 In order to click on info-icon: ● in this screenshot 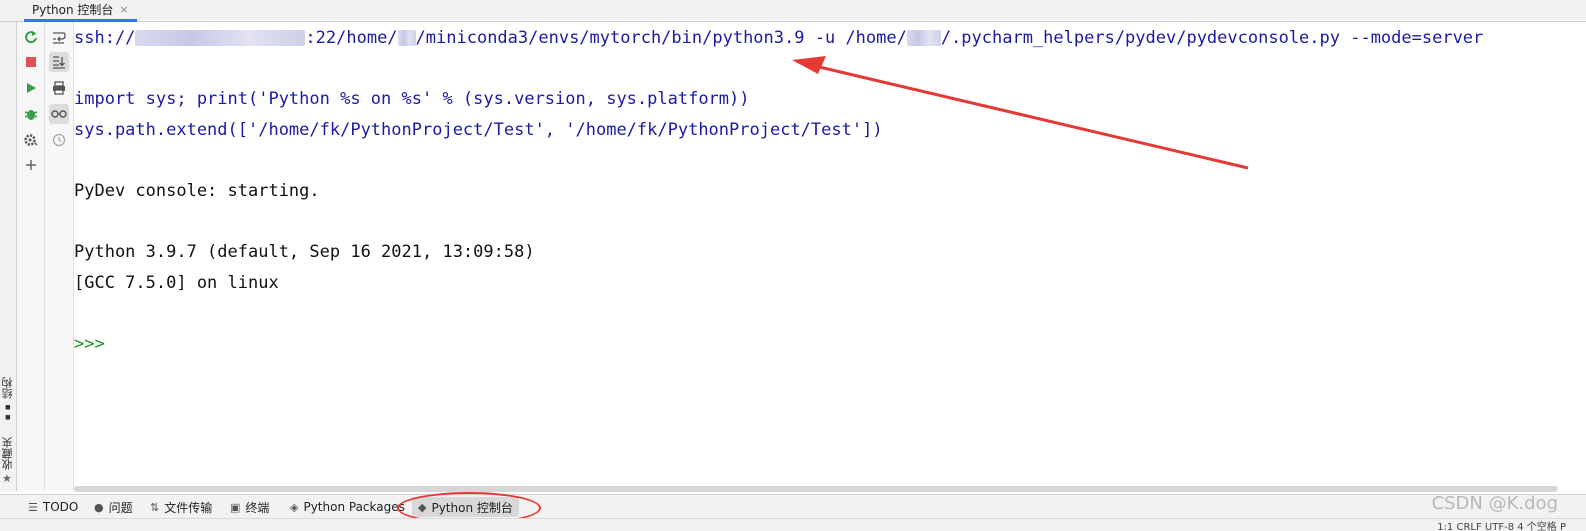, I will do `click(99, 507)`.